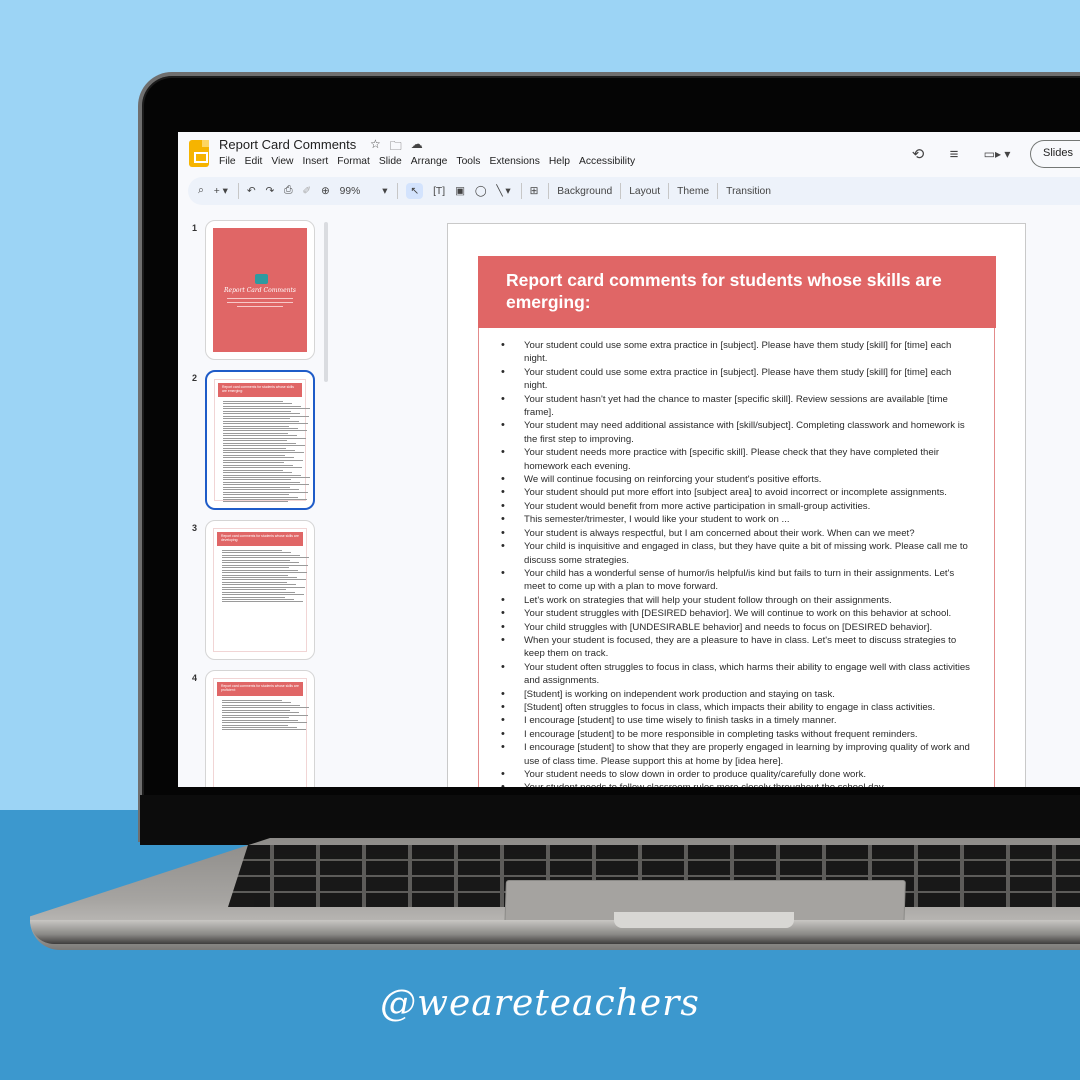  I want to click on add-comment-icon: ⊞, so click(534, 191).